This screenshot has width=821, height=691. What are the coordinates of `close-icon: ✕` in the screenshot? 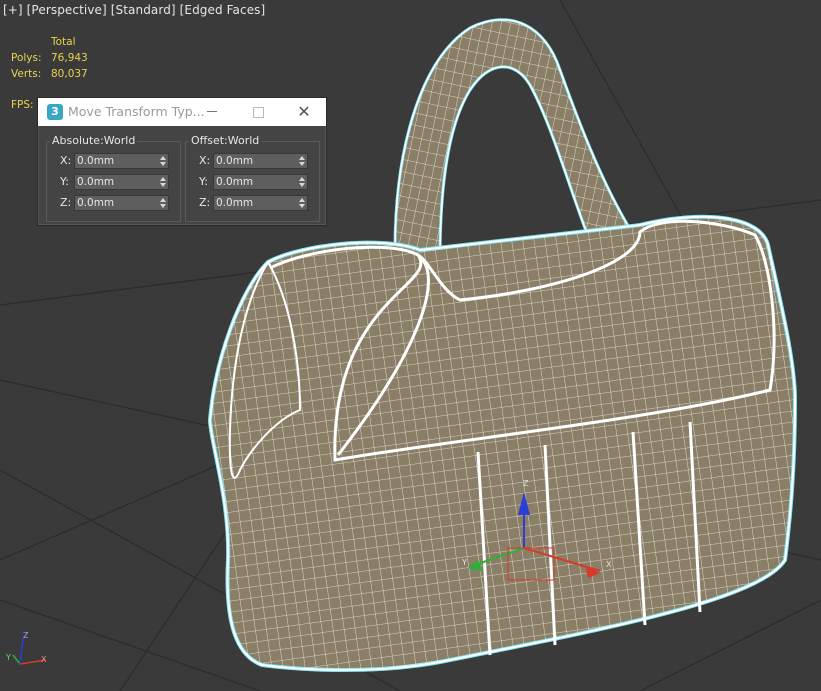 It's located at (304, 111).